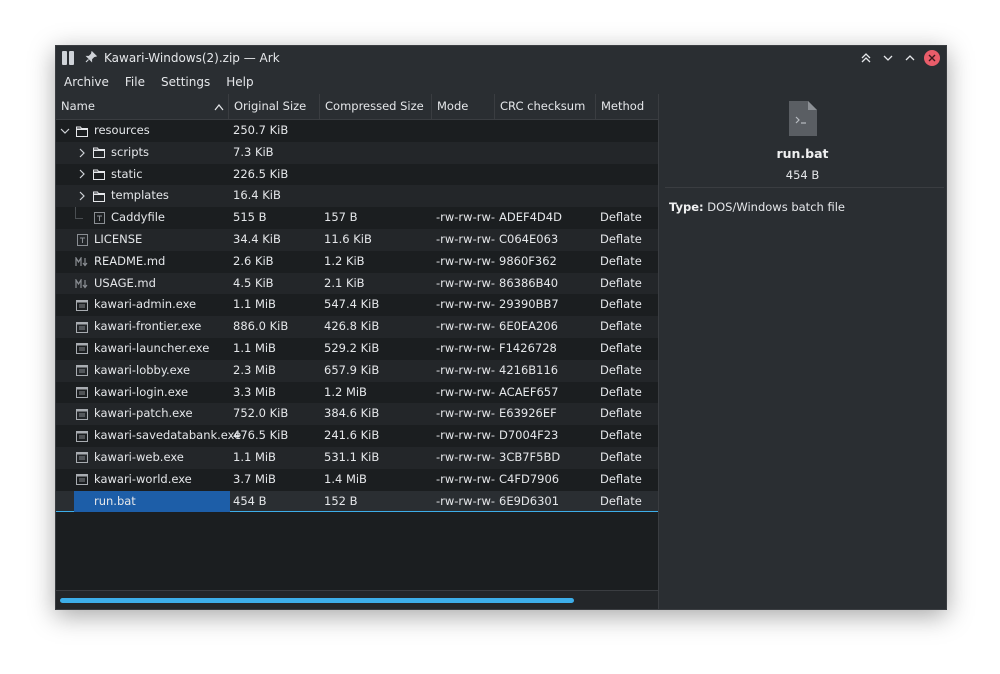 The width and height of the screenshot is (1000, 674). Describe the element at coordinates (250, 217) in the screenshot. I see `original-size: 515 B` at that location.